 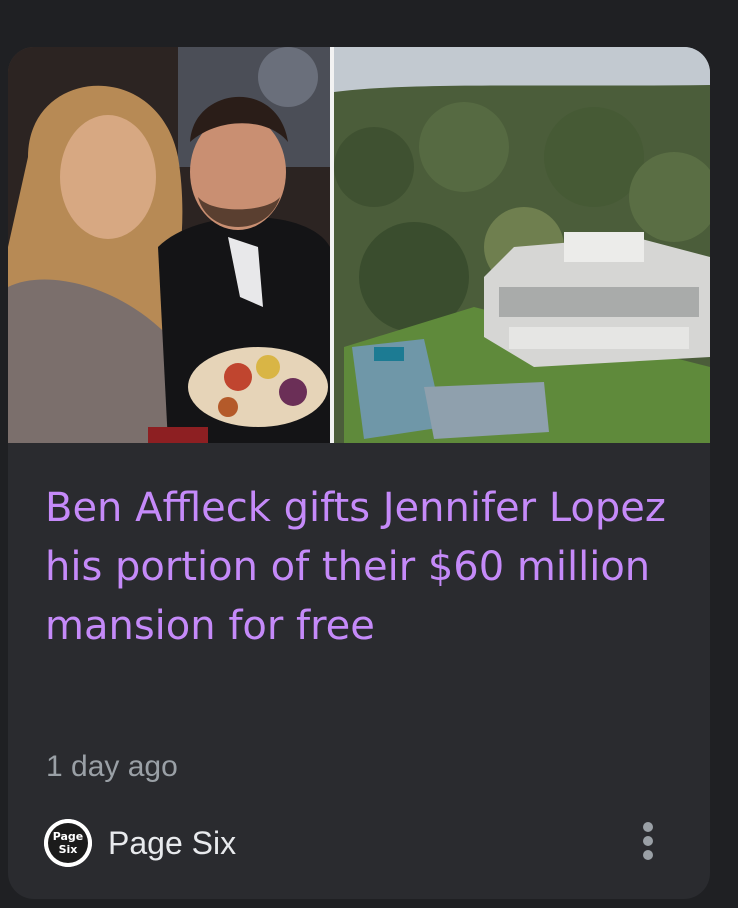 What do you see at coordinates (68, 836) in the screenshot?
I see `logo-text-top: Page` at bounding box center [68, 836].